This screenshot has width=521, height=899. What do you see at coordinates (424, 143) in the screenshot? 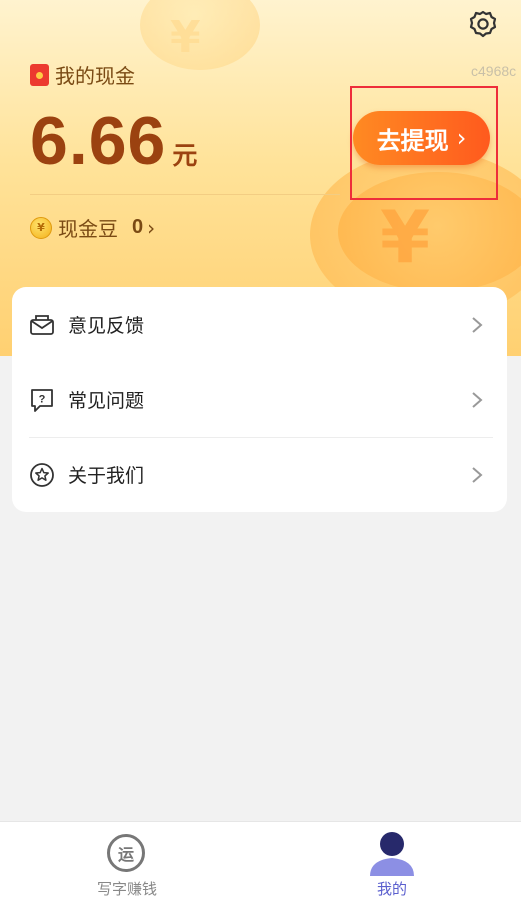
I see `withdraw-highlight-box` at bounding box center [424, 143].